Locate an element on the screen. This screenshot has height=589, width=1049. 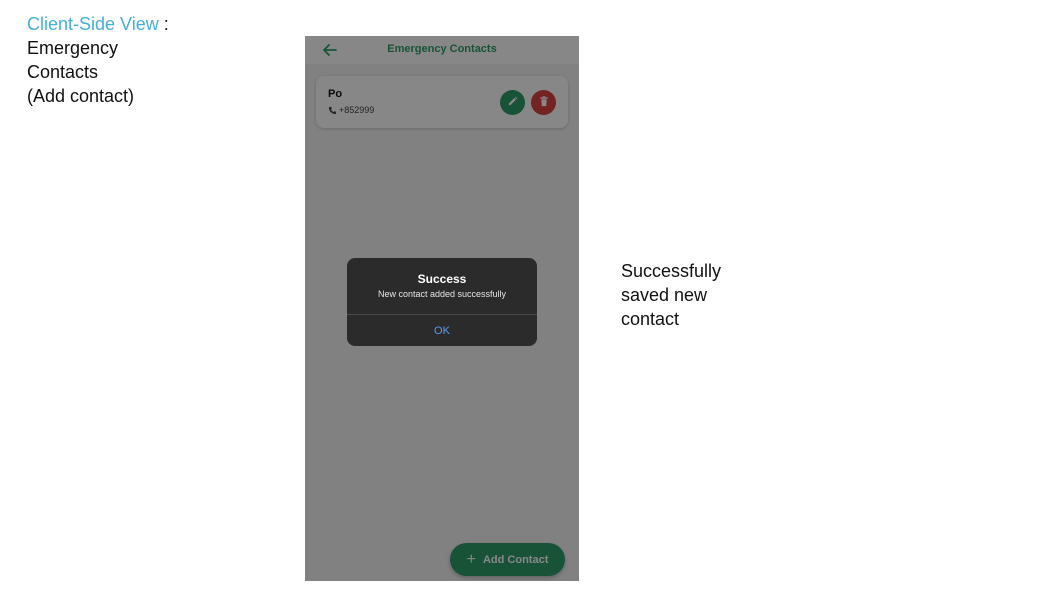
caption-line: Emergency is located at coordinates (73, 48).